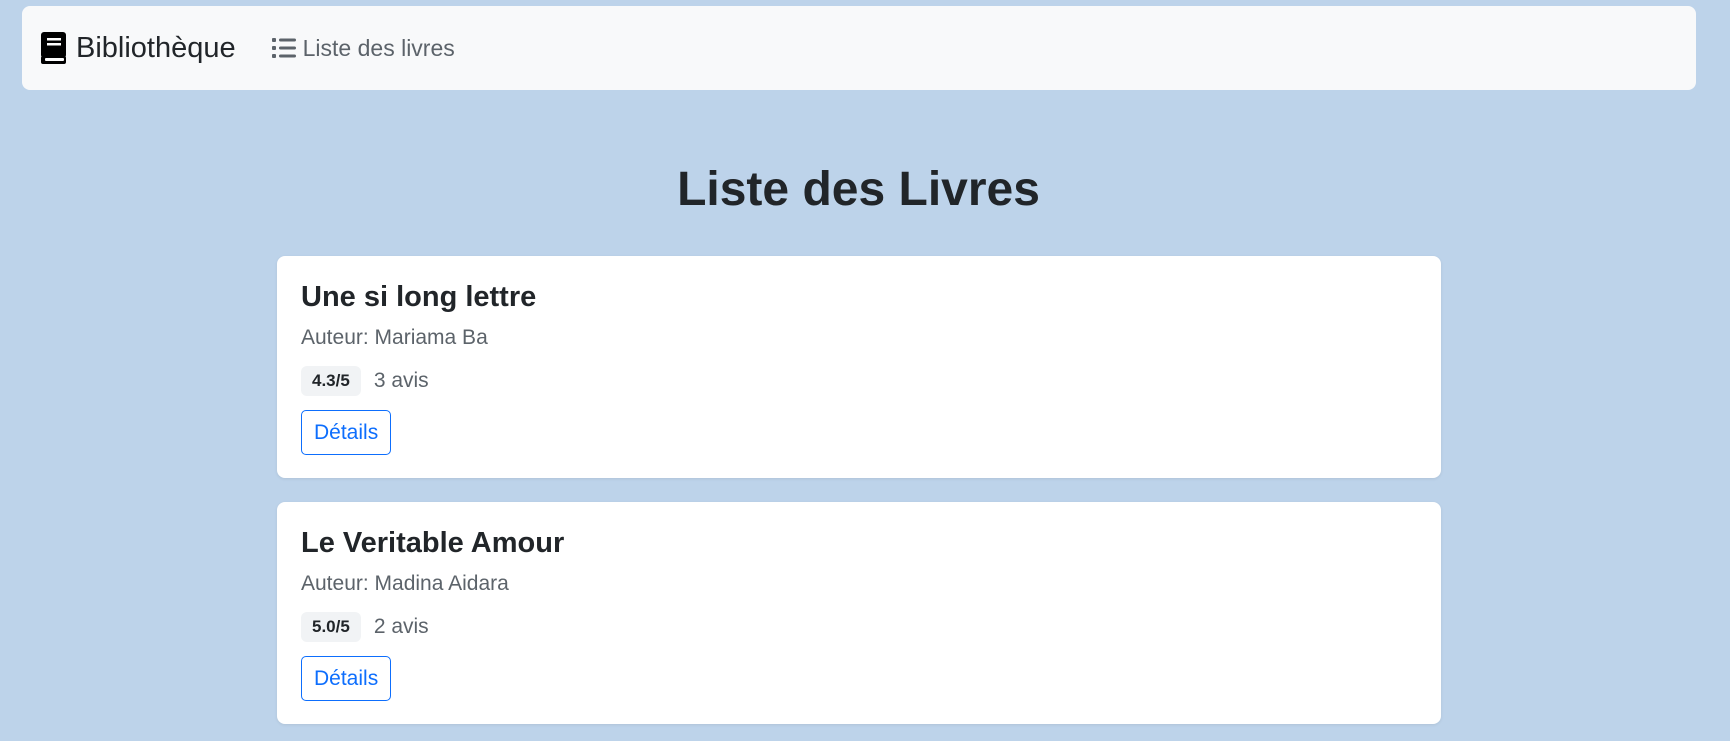  I want to click on book-title: Le Veritable Amour, so click(433, 543).